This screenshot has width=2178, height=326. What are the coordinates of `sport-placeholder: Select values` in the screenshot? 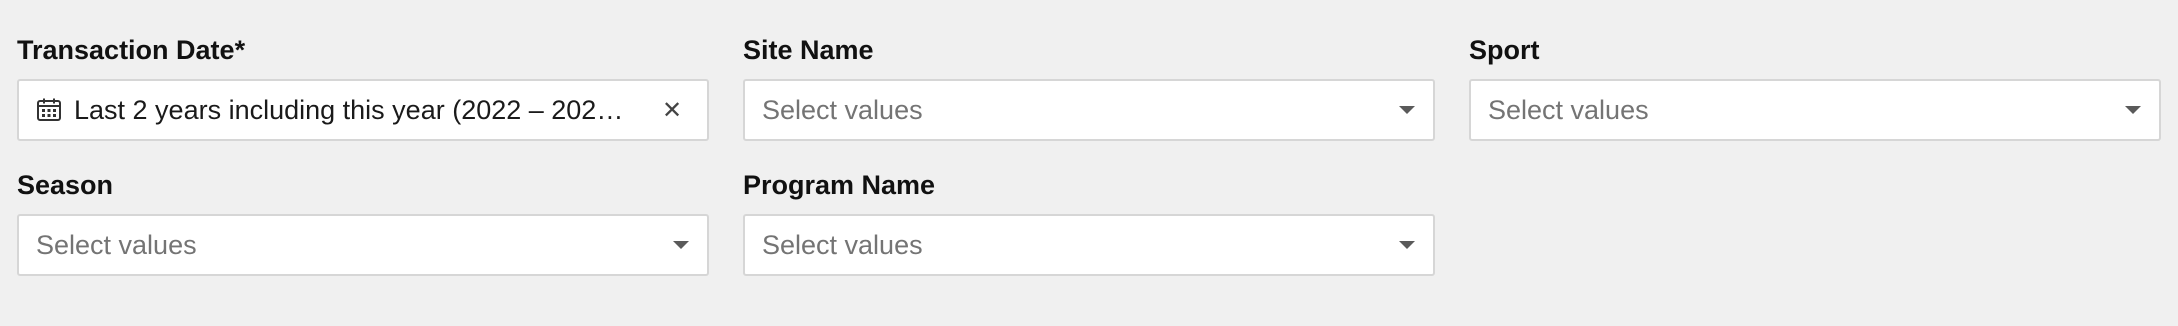 It's located at (1568, 109).